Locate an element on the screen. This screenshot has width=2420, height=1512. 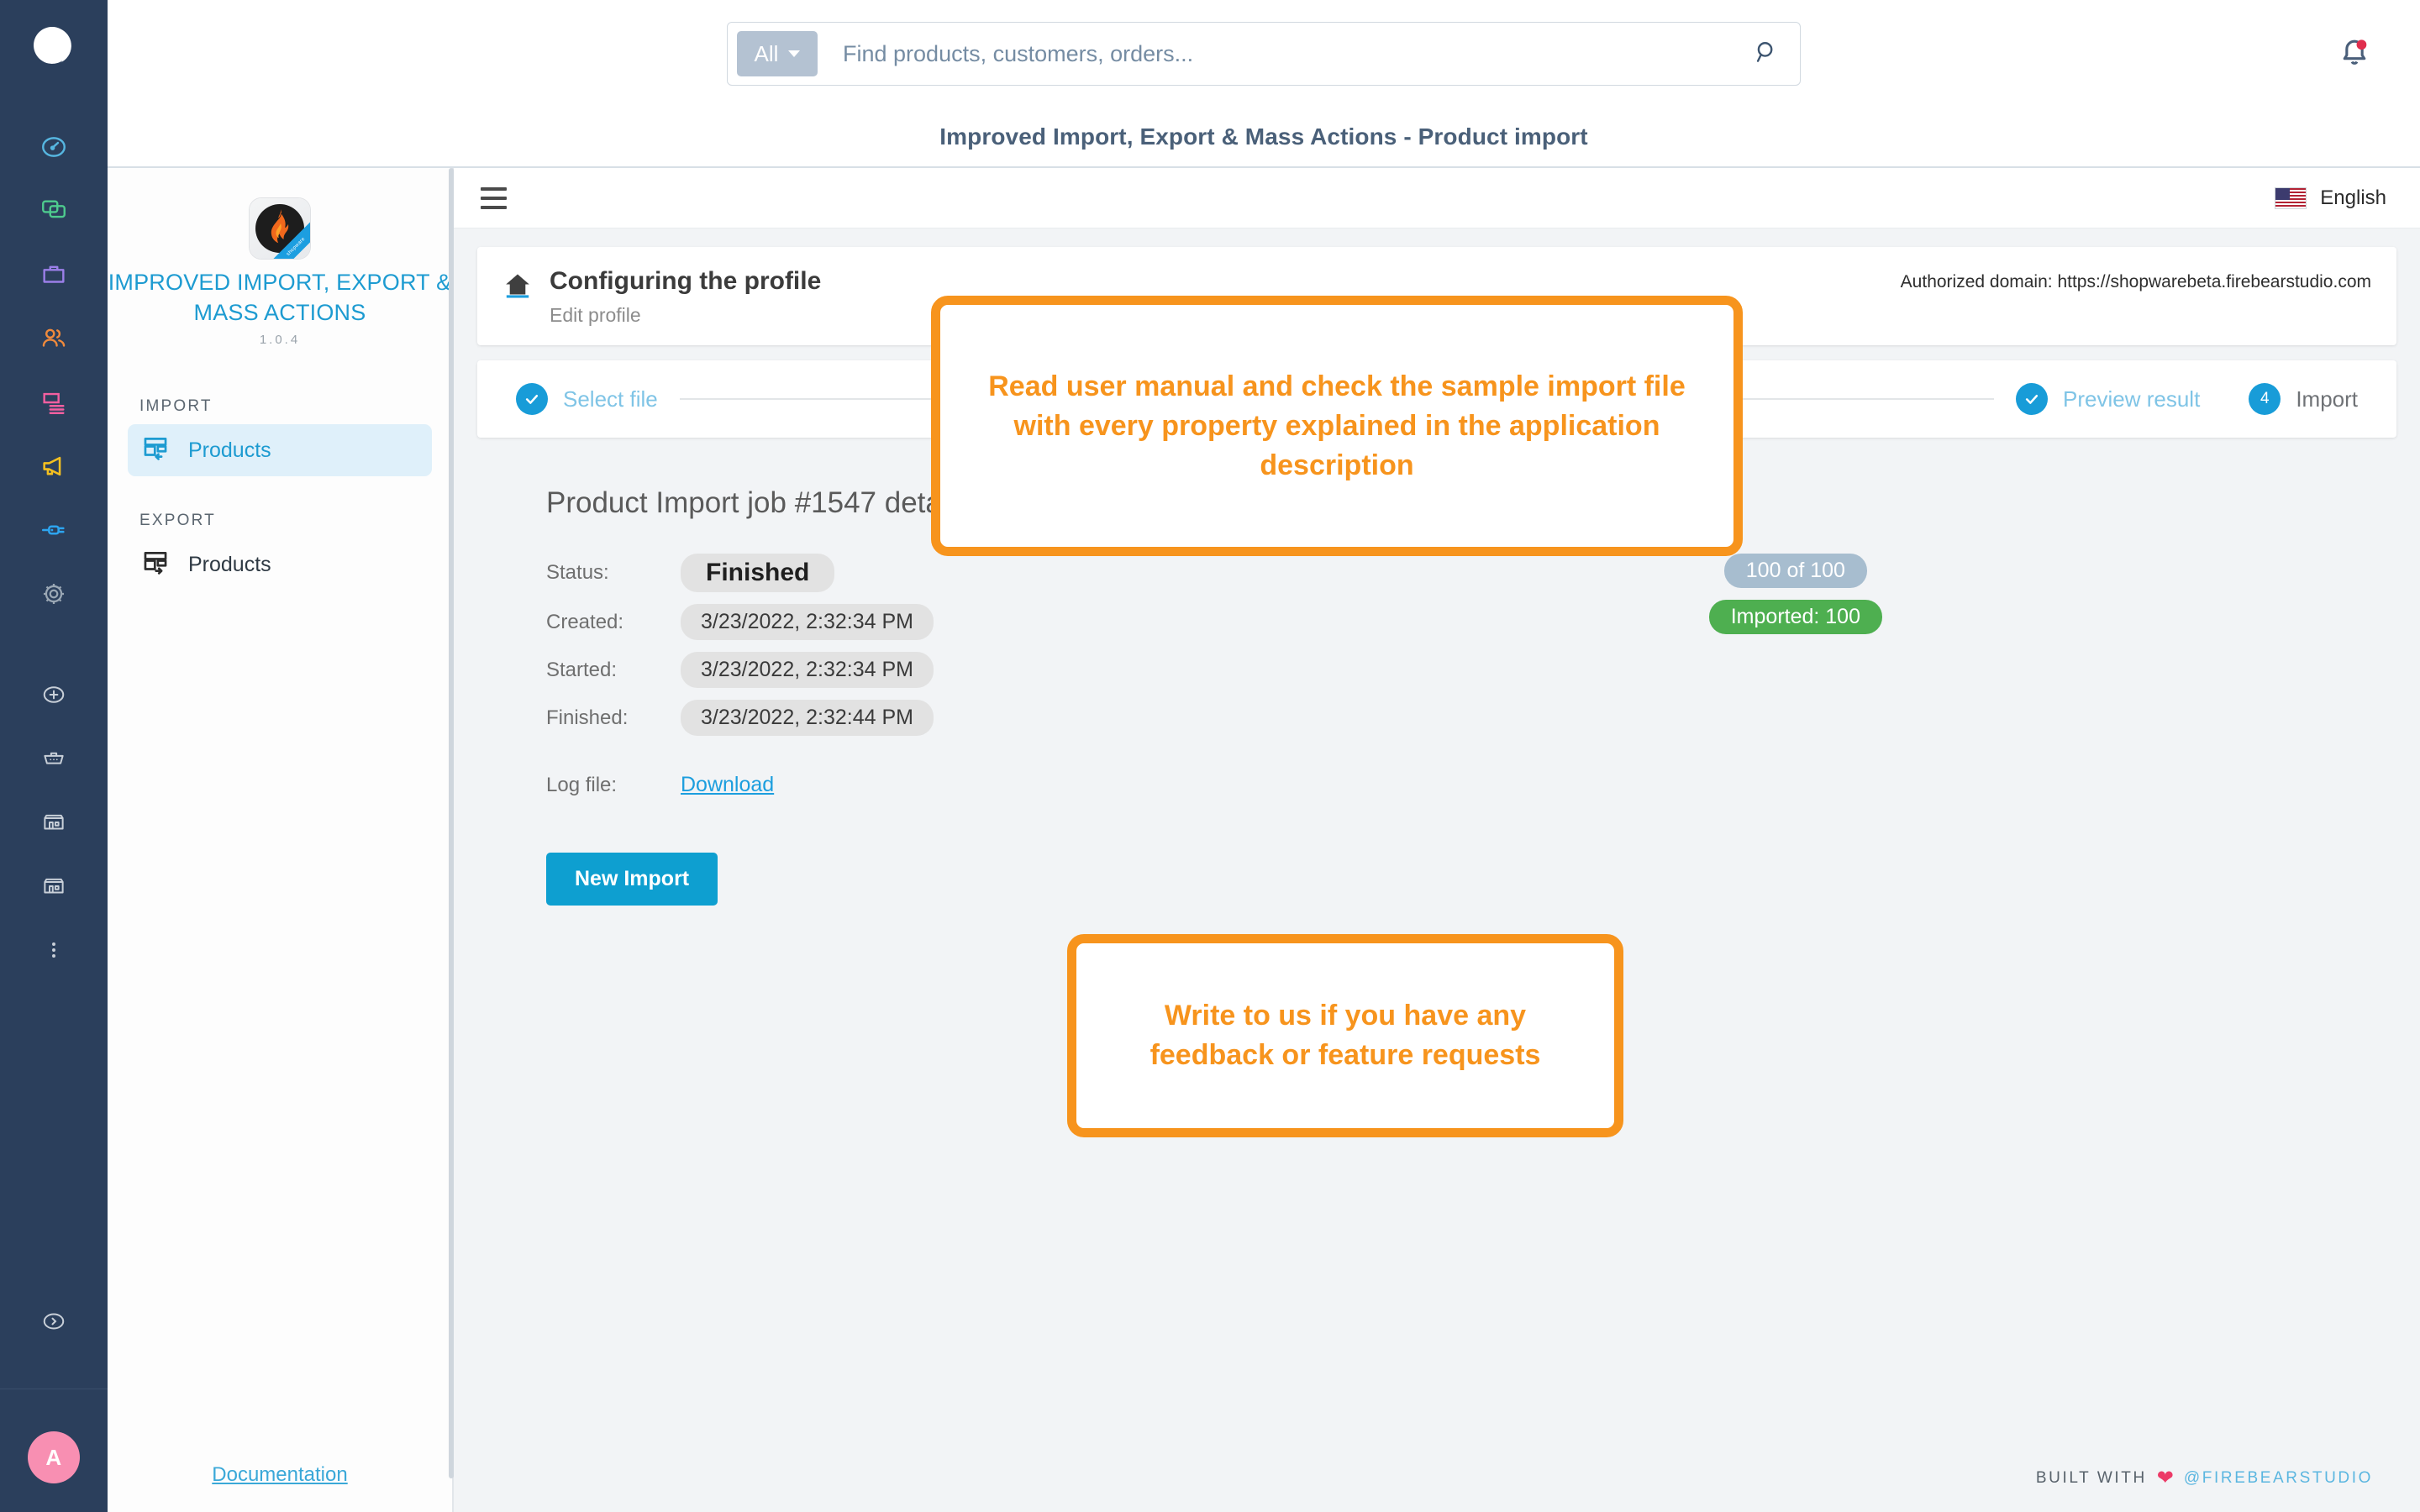
kebab-menu-icon is located at coordinates (54, 952).